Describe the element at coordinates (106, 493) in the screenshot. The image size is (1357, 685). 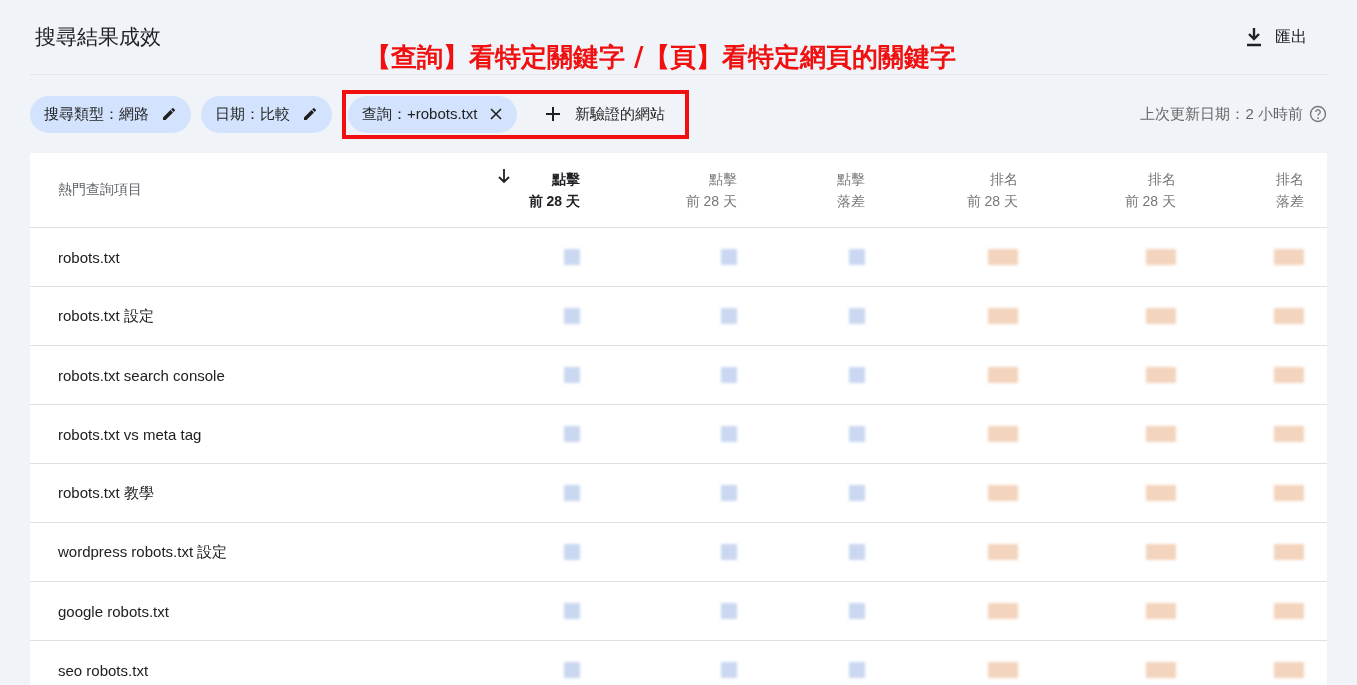
I see `query-cell-text: robots.txt 教學` at that location.